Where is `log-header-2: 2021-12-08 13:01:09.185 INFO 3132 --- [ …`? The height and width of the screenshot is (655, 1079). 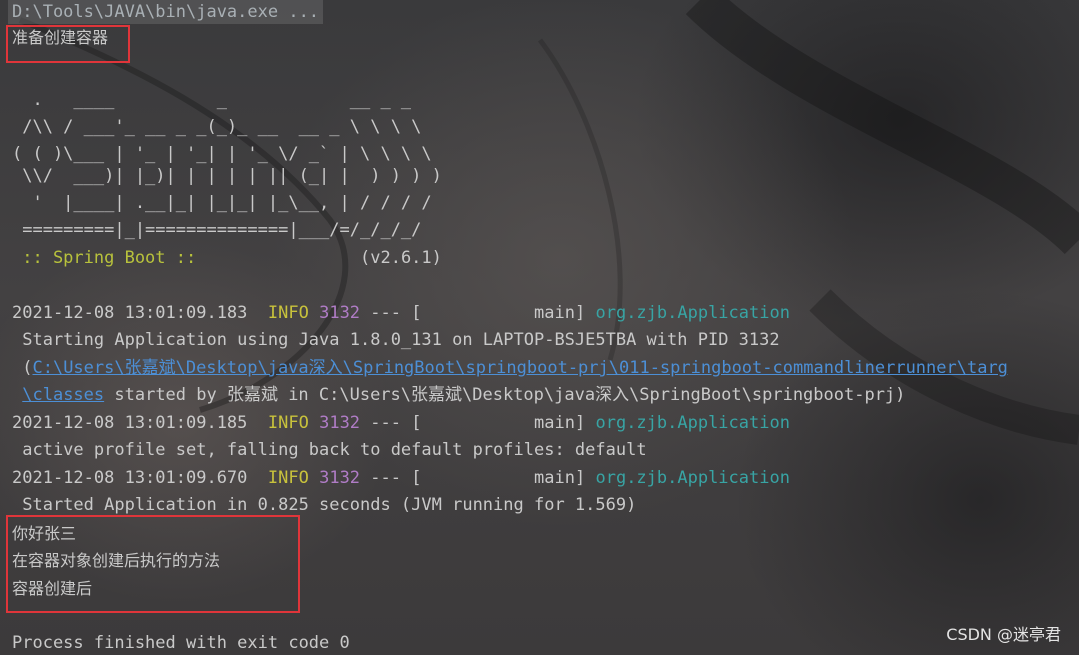 log-header-2: 2021-12-08 13:01:09.185 INFO 3132 --- [ … is located at coordinates (401, 423).